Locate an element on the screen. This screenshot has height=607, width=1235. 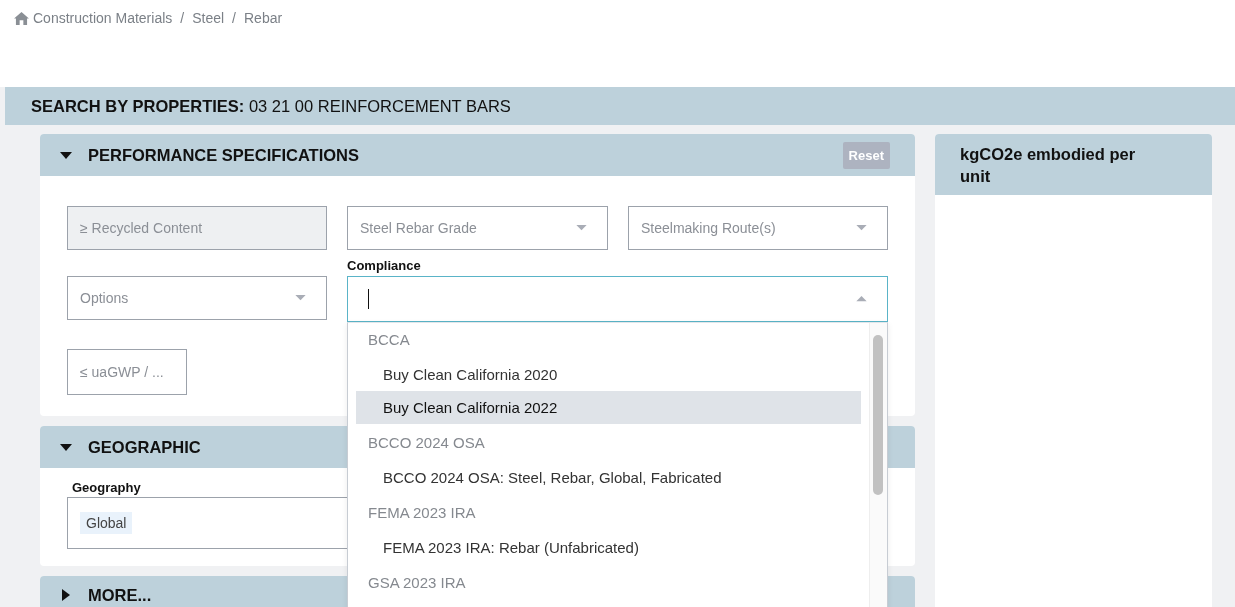
section-title: PERFORMANCE SPECIFICATIONS is located at coordinates (224, 155).